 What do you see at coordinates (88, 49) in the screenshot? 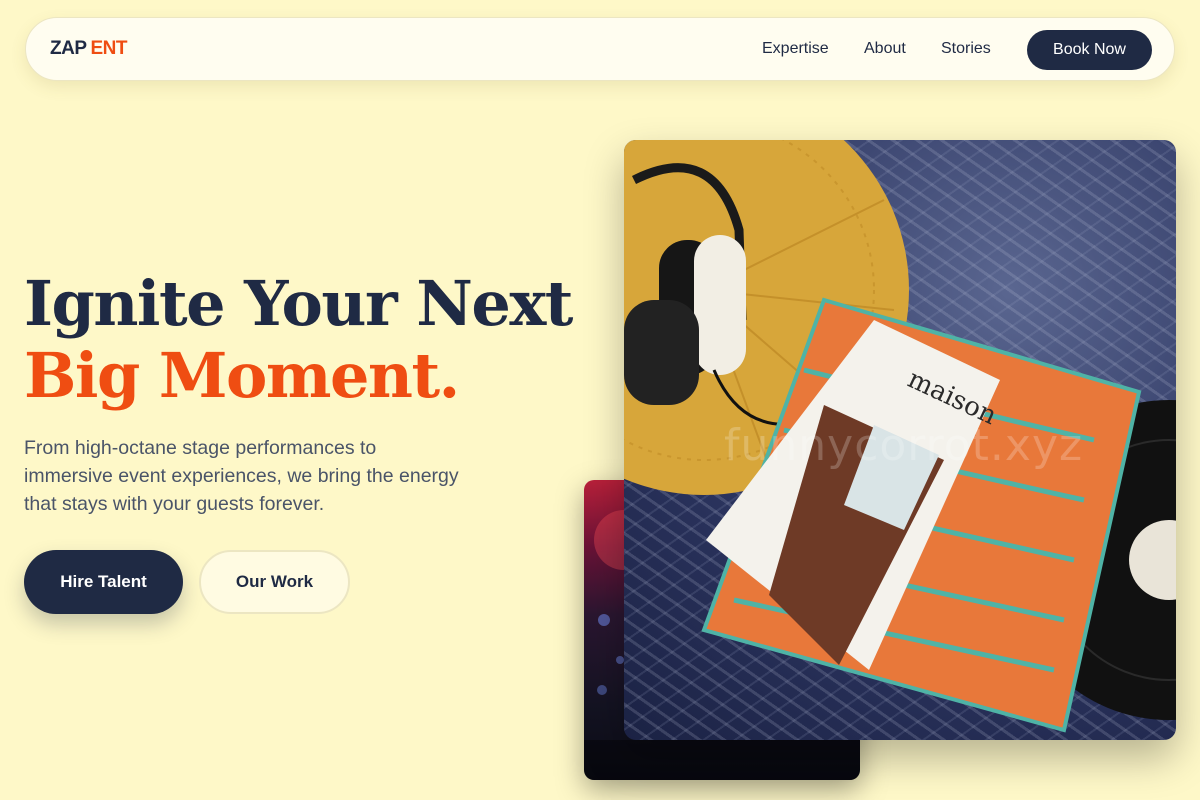
I see `logo: ZAP ENT` at bounding box center [88, 49].